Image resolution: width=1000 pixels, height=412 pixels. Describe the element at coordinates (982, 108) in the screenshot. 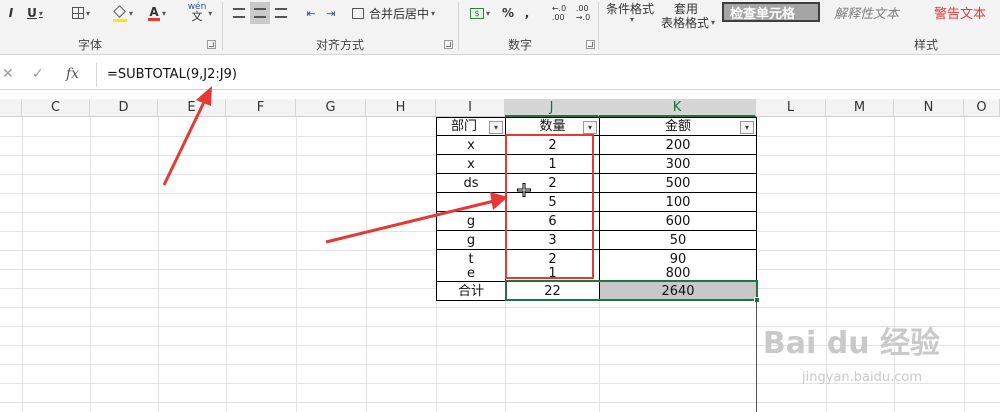

I see `column-header-o: O` at that location.